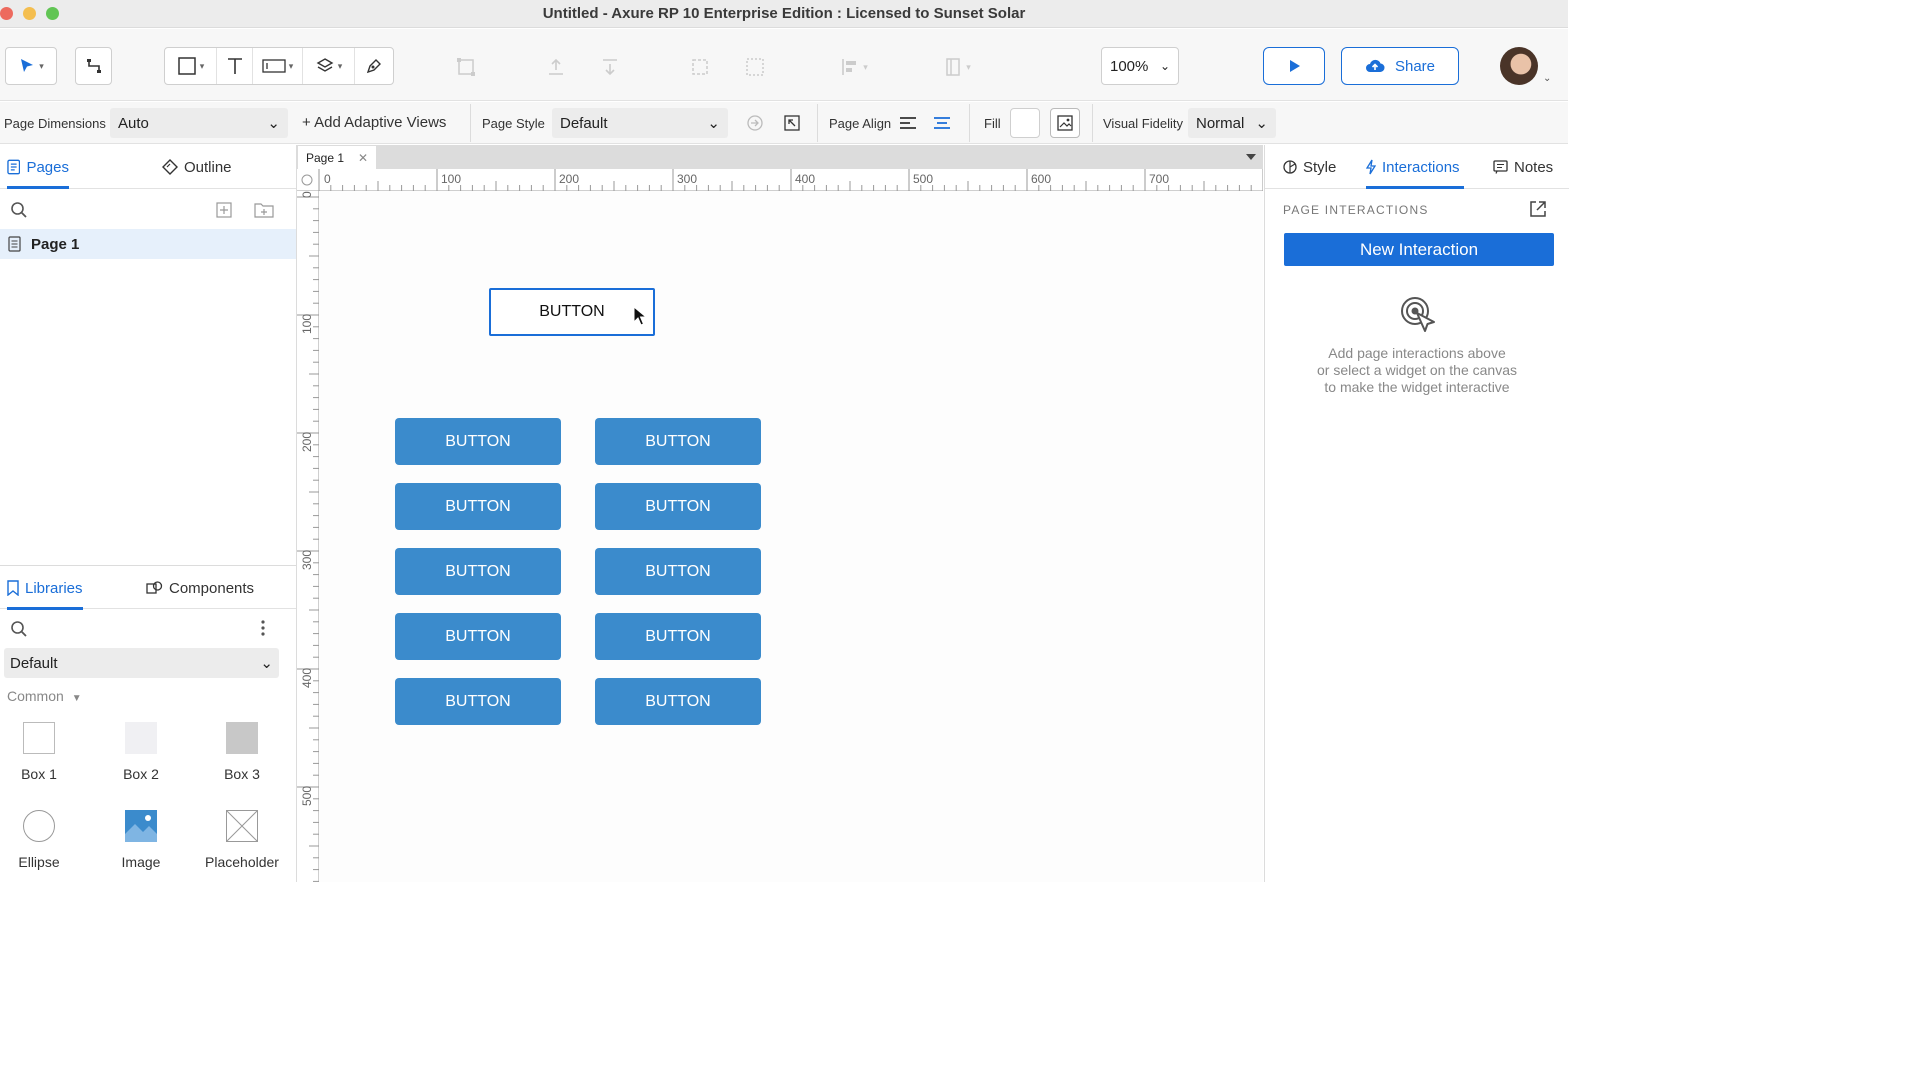 Image resolution: width=1920 pixels, height=1080 pixels. I want to click on click-target-icon, so click(1418, 314).